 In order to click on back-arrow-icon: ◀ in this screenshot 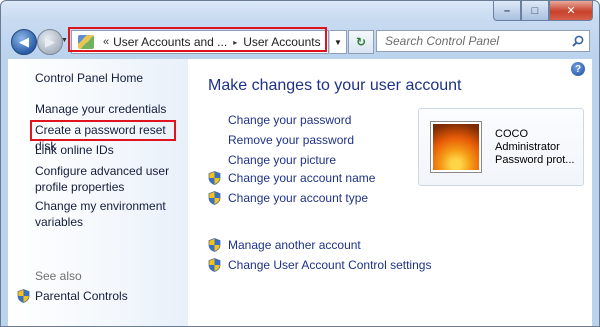, I will do `click(24, 41)`.